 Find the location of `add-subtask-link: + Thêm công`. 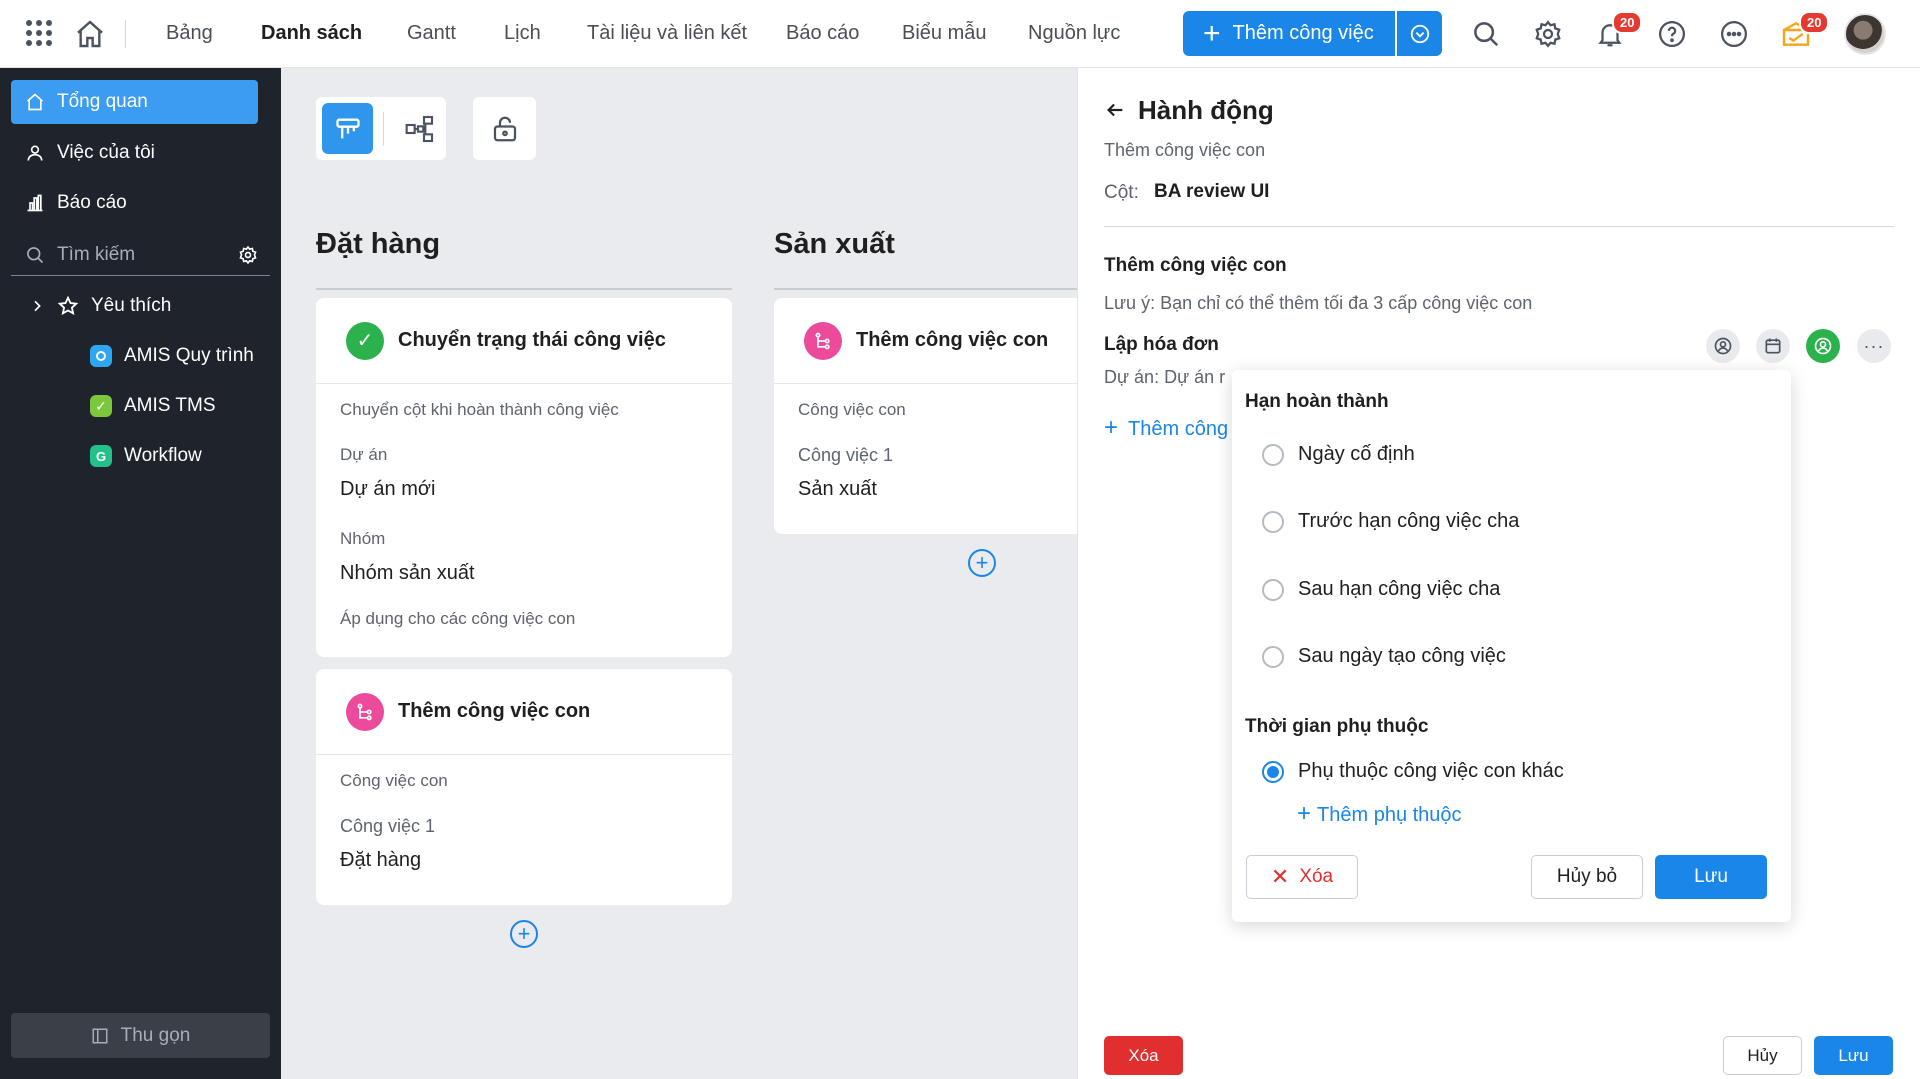

add-subtask-link: + Thêm công is located at coordinates (1168, 428).